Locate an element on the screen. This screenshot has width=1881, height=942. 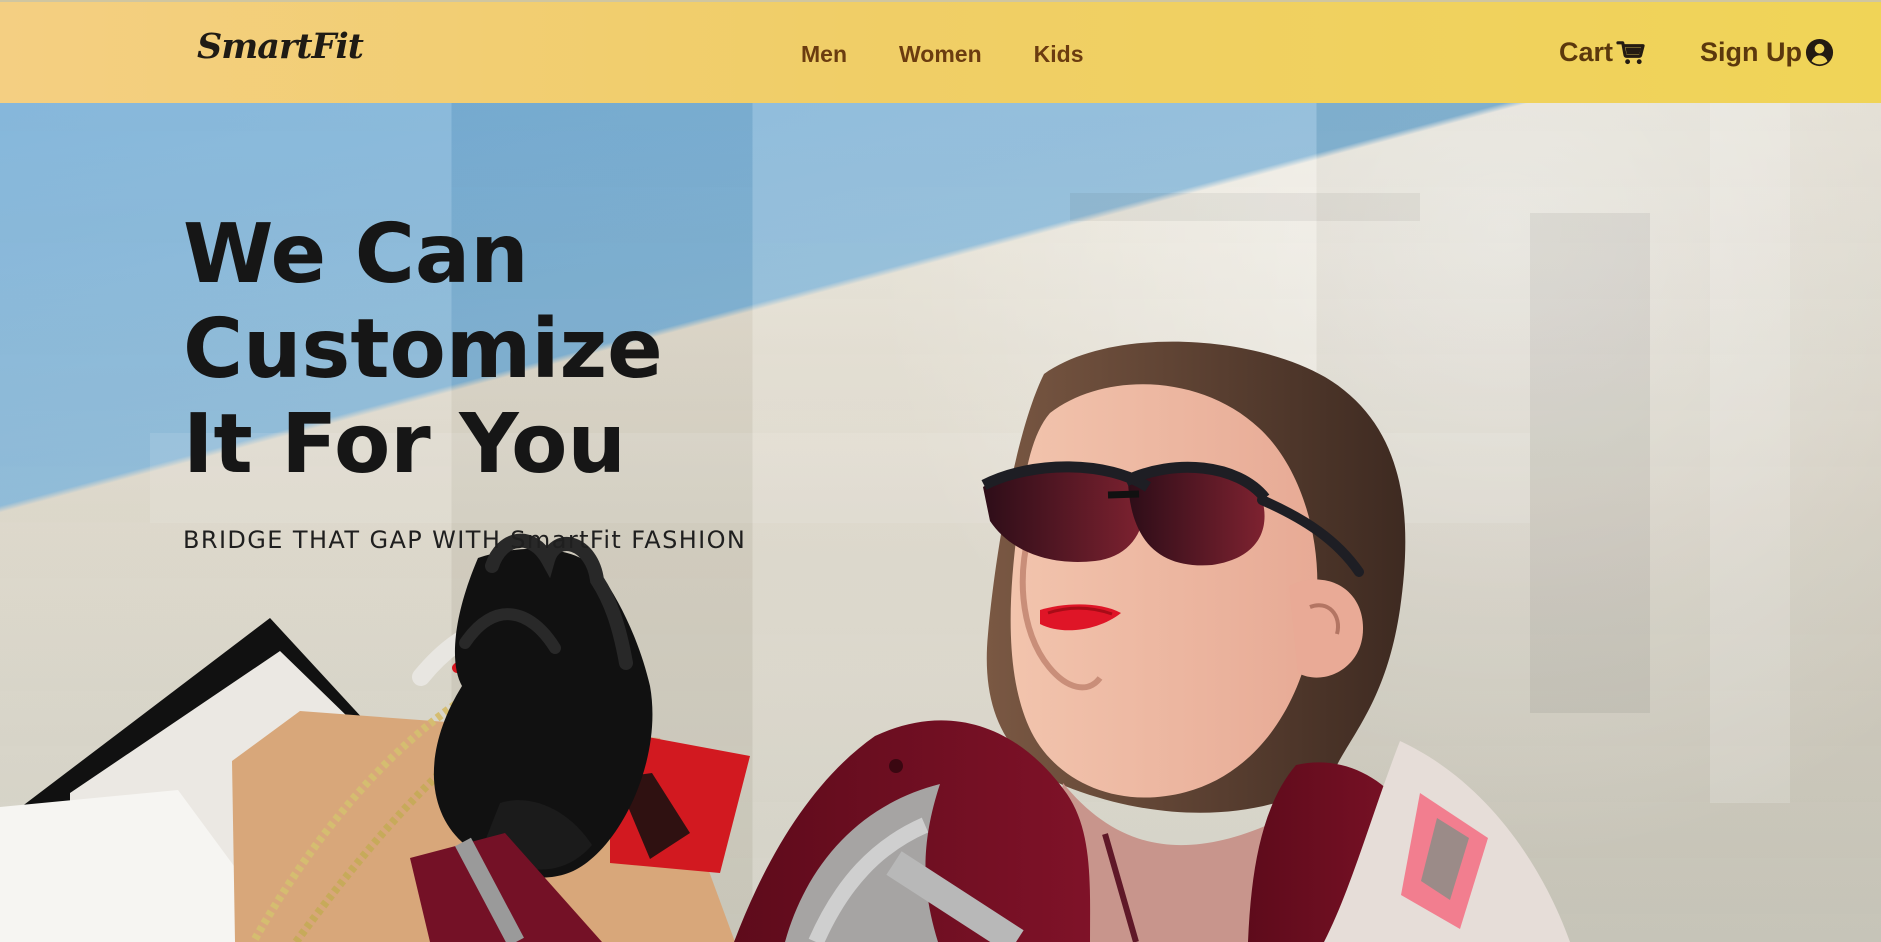
shopping-cart-icon is located at coordinates (1630, 52).